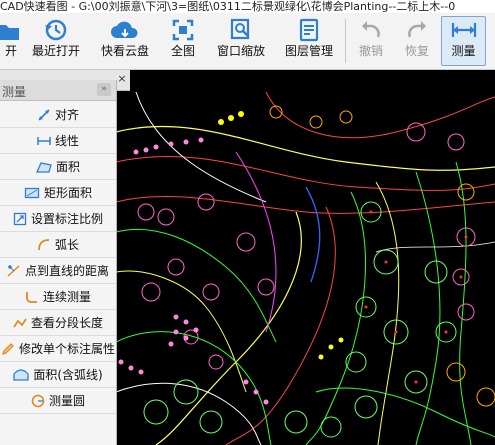 The height and width of the screenshot is (445, 495). Describe the element at coordinates (309, 30) in the screenshot. I see `layers-icon` at that location.